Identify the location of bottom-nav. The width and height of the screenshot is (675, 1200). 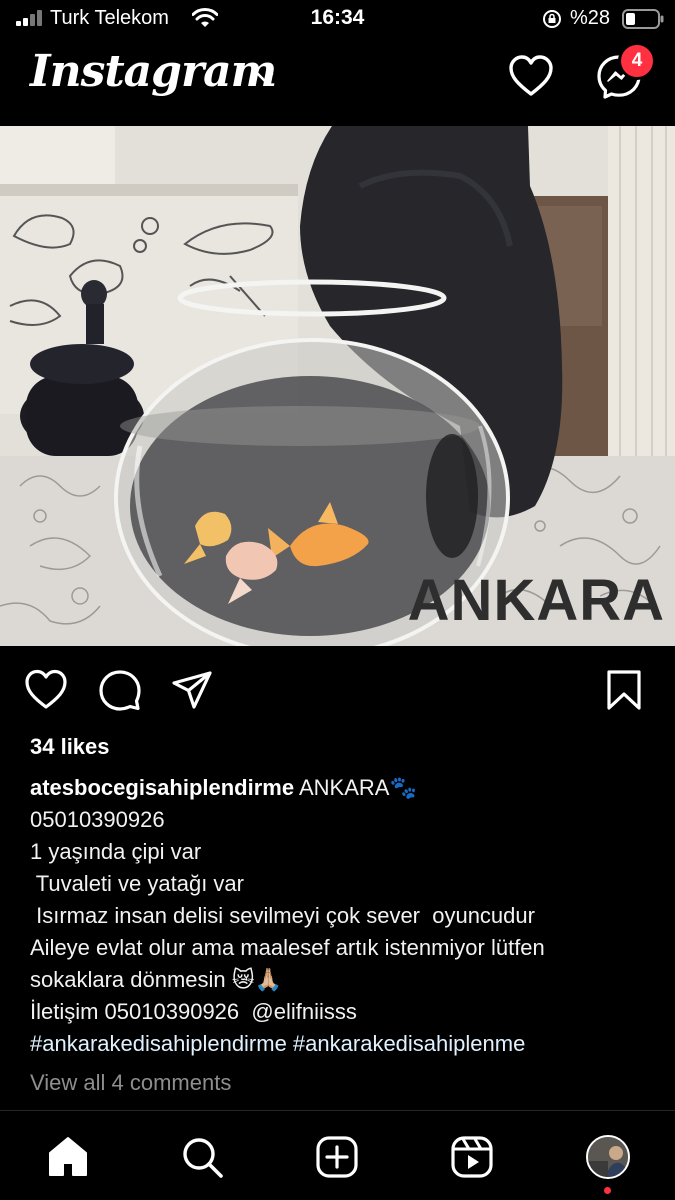
(337, 1155).